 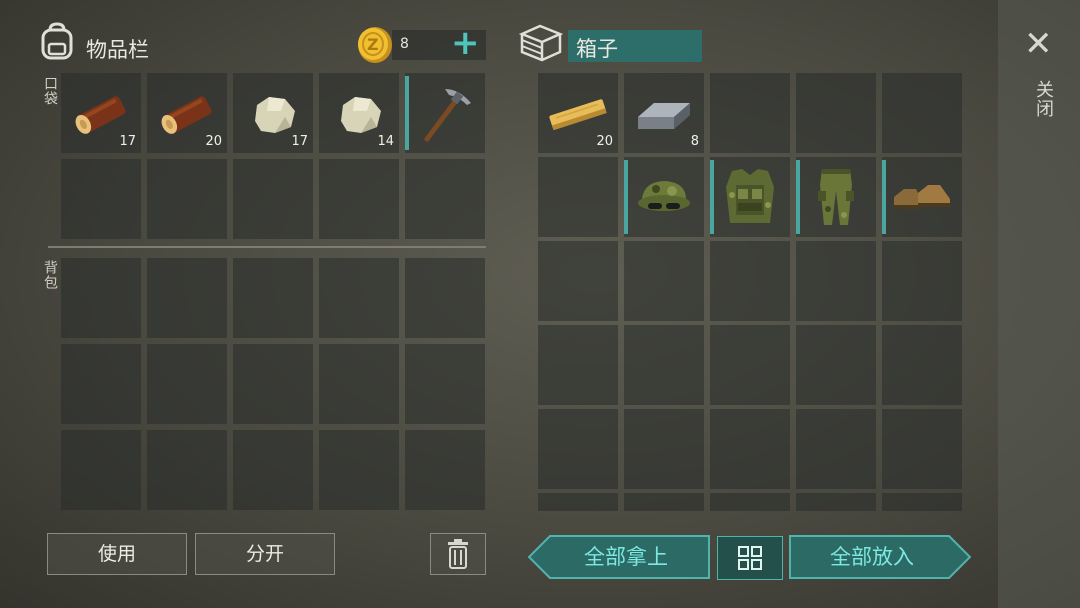 I want to click on grid-icon, so click(x=750, y=558).